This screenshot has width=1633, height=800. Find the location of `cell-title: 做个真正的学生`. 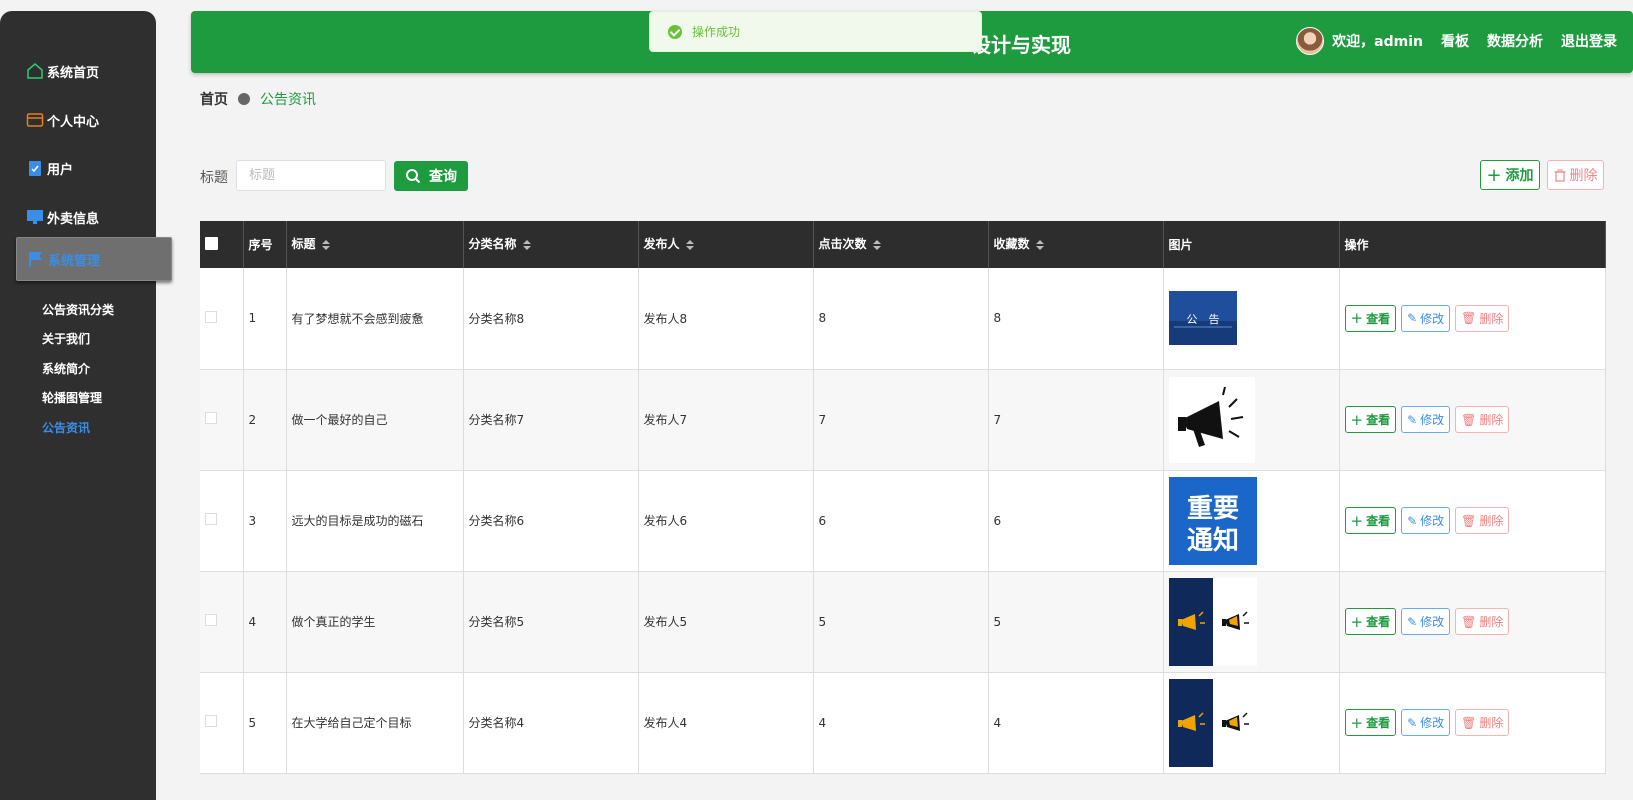

cell-title: 做个真正的学生 is located at coordinates (375, 622).